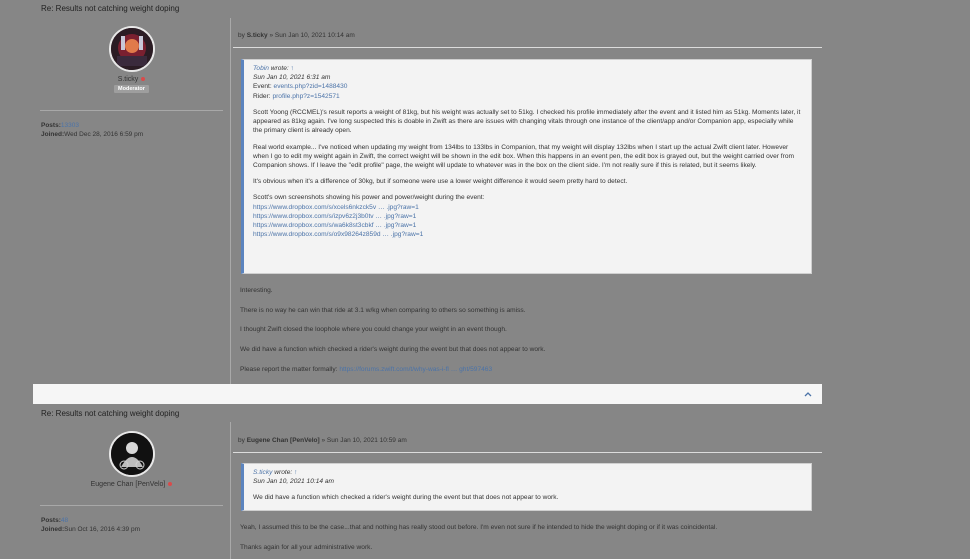 The image size is (970, 559). I want to click on joined-value: Sun Oct 16, 2016 4:39 pm, so click(102, 529).